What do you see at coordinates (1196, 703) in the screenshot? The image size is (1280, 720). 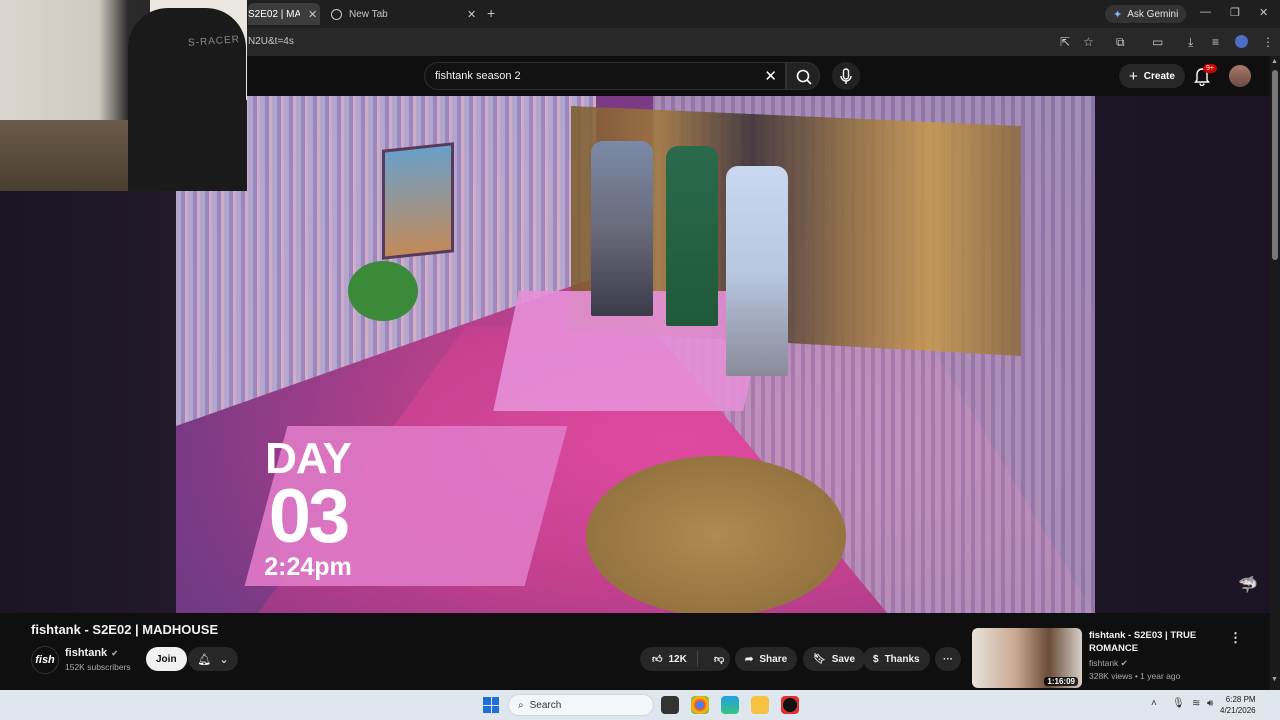 I see `wifi-icon: ≋` at bounding box center [1196, 703].